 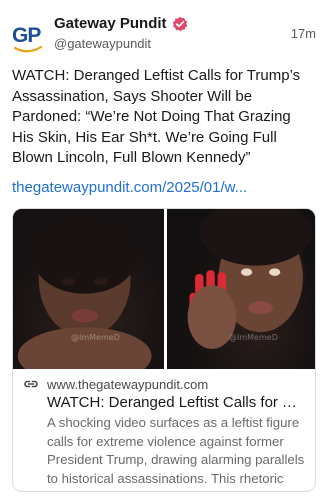 What do you see at coordinates (179, 23) in the screenshot?
I see `verified-badge-icon` at bounding box center [179, 23].